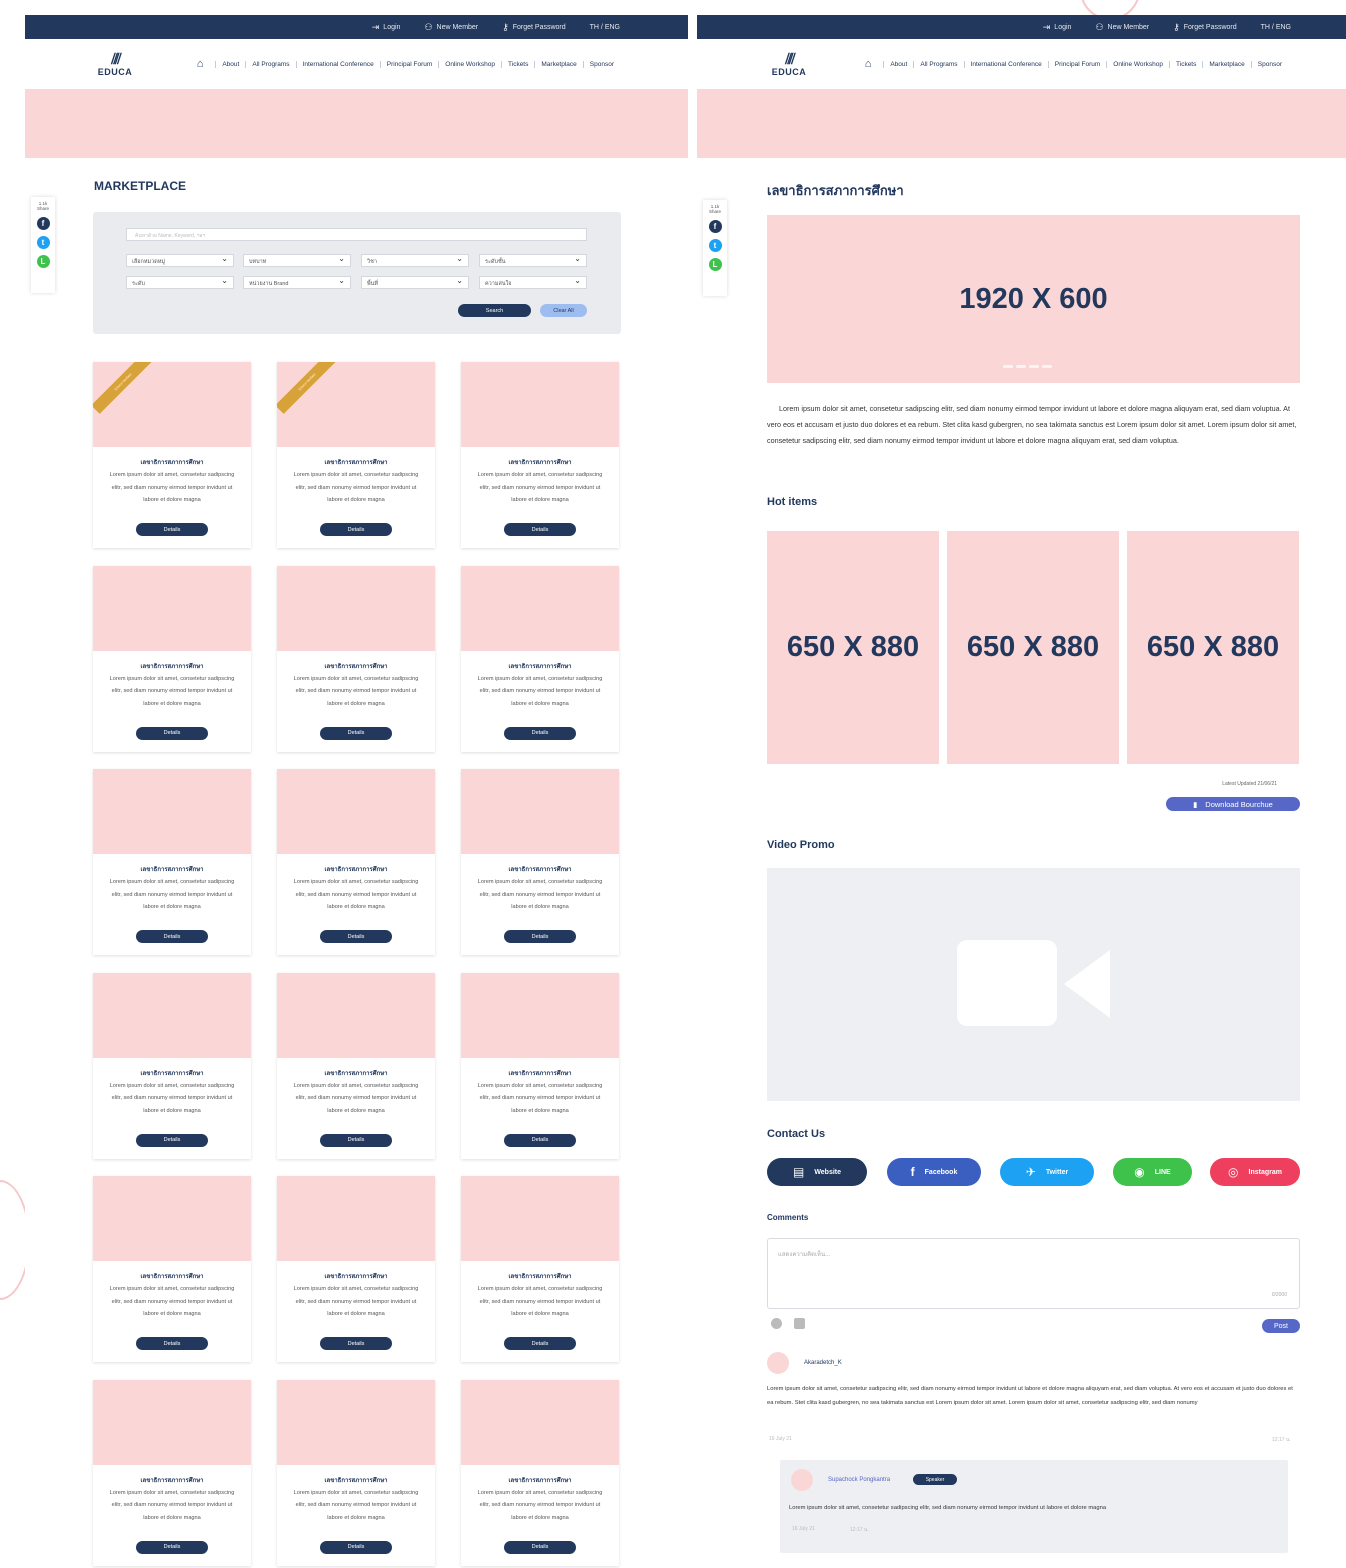  Describe the element at coordinates (934, 1172) in the screenshot. I see `facebook-button: f Facebook` at that location.